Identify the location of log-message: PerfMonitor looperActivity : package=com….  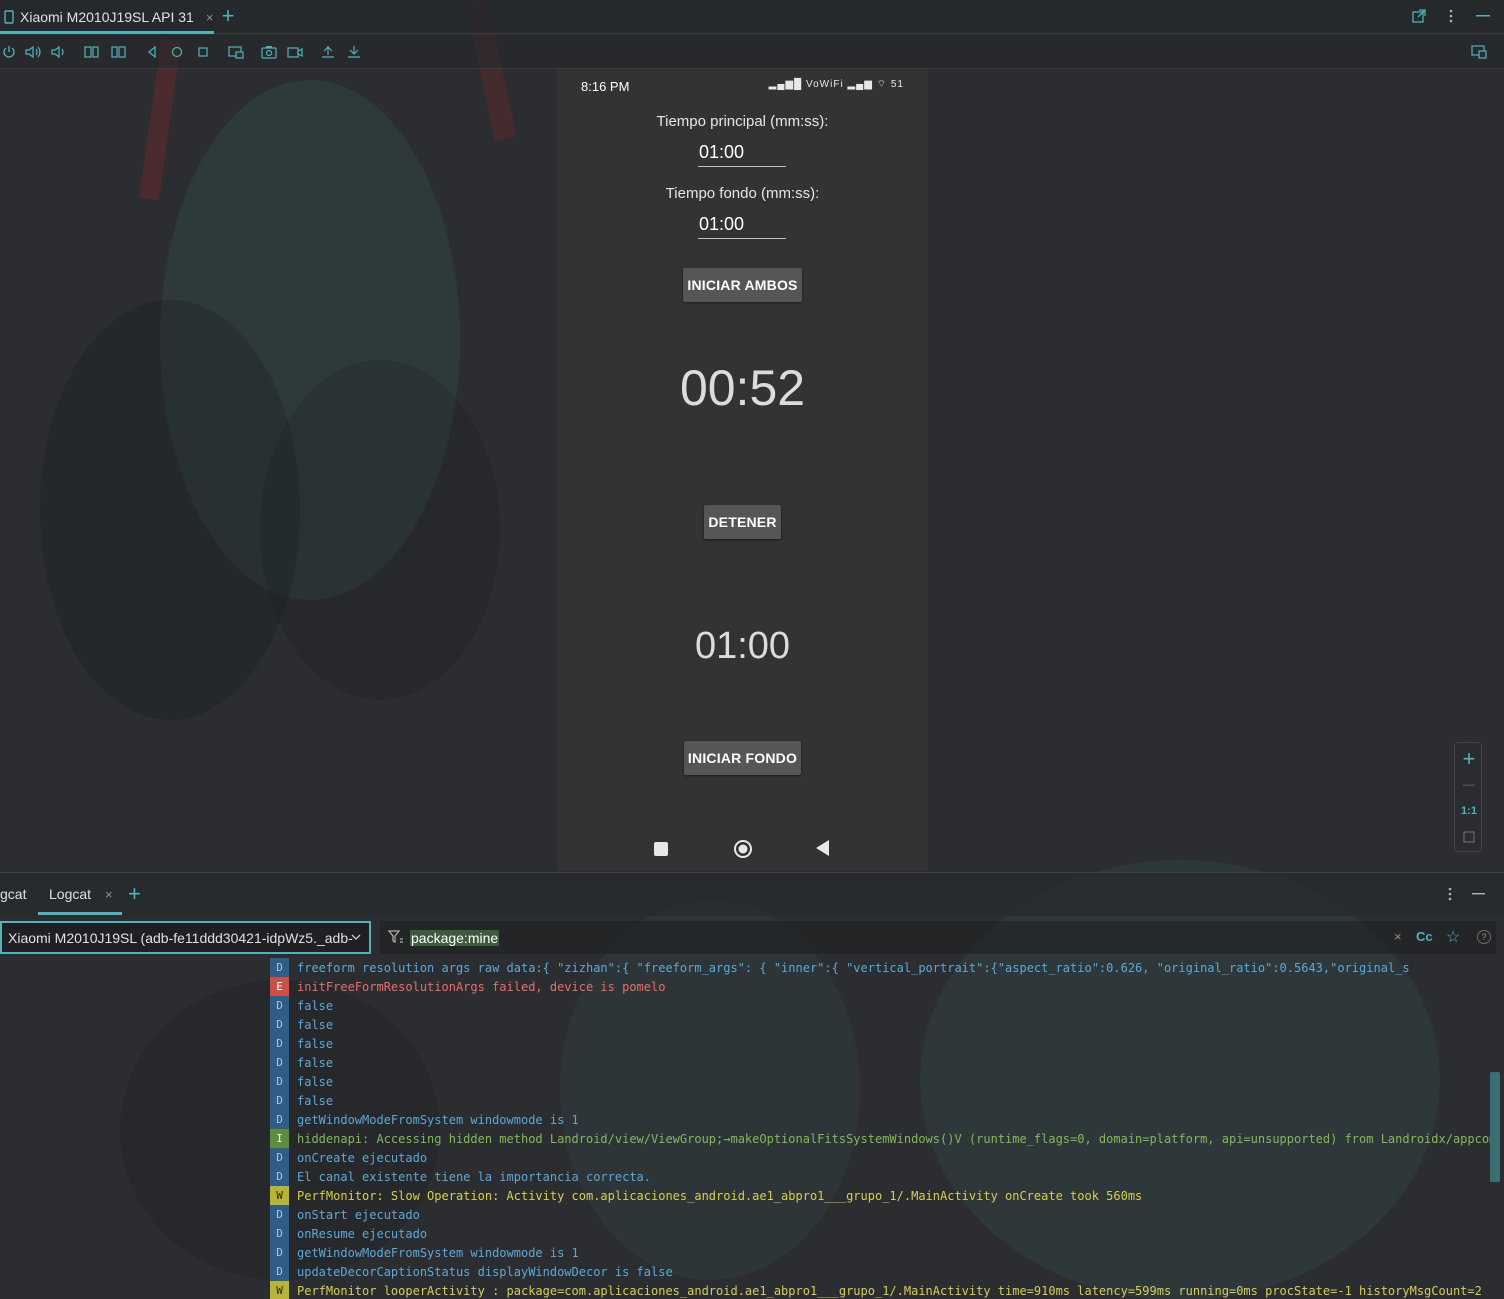
(893, 1290).